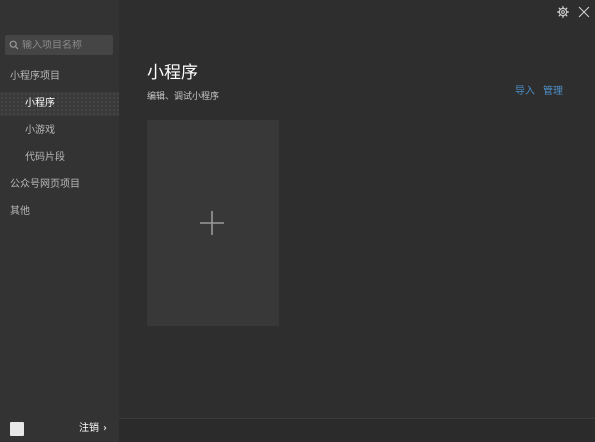  What do you see at coordinates (59, 104) in the screenshot?
I see `sidebar-item-miniprogram: 小程序` at bounding box center [59, 104].